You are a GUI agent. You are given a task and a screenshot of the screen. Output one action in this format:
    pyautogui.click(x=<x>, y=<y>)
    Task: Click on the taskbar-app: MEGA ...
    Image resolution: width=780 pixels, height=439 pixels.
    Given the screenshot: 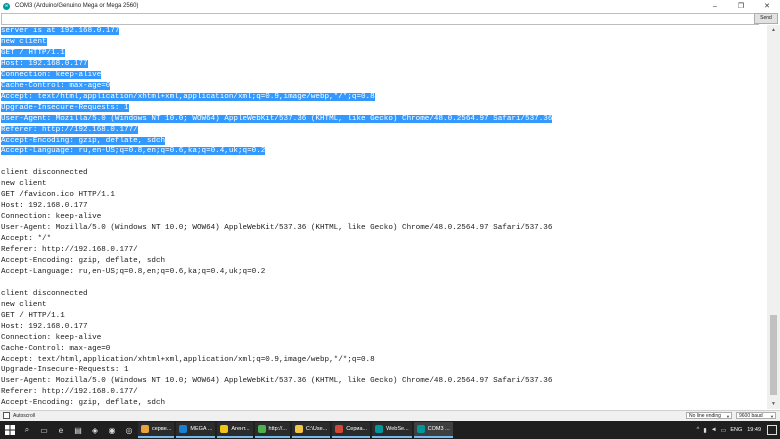 What is the action you would take?
    pyautogui.click(x=196, y=430)
    